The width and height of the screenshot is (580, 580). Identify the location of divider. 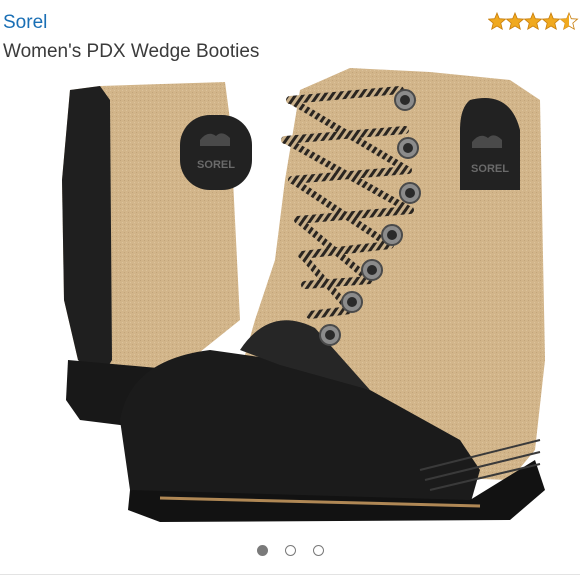
(290, 574).